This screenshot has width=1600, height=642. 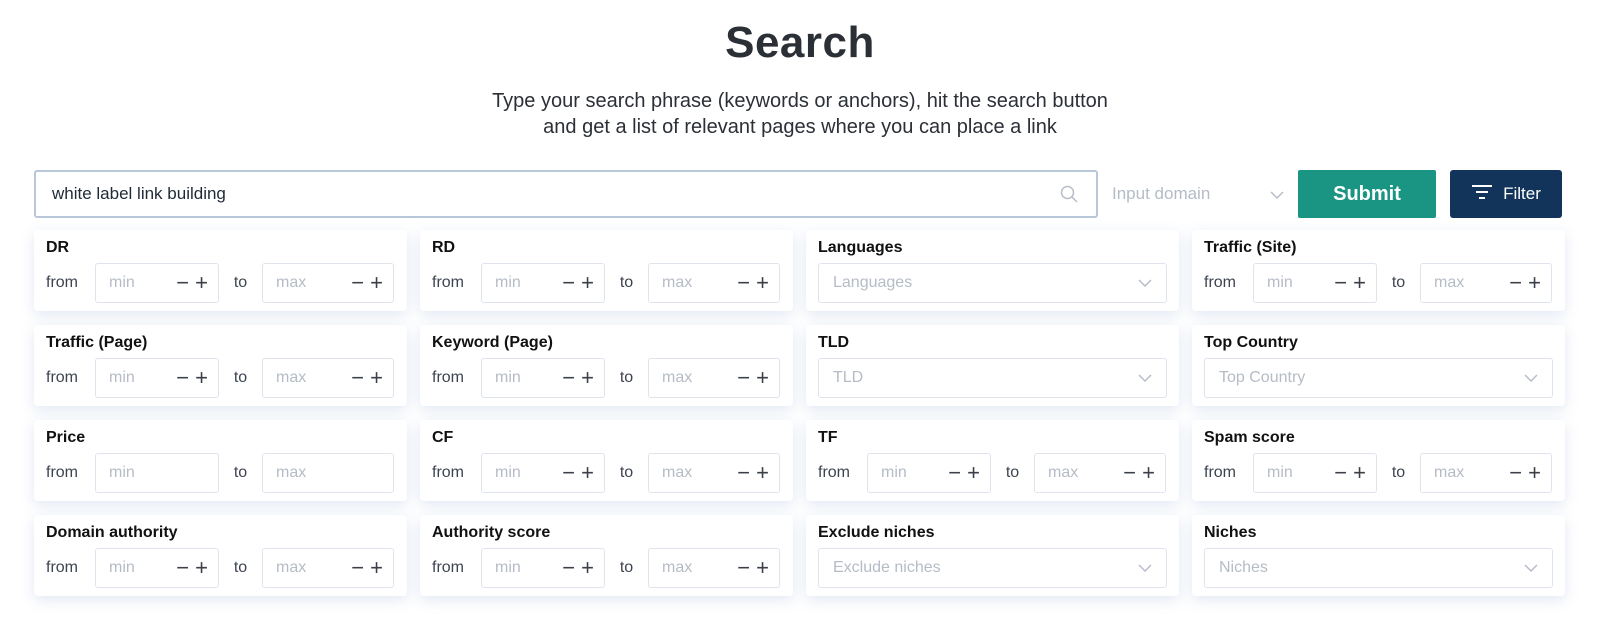 I want to click on top-country-select: Top Country, so click(x=1378, y=378).